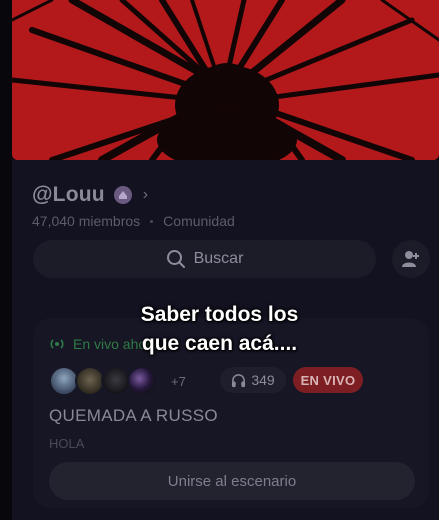 The width and height of the screenshot is (439, 520). I want to click on community-type: Comunidad, so click(199, 221).